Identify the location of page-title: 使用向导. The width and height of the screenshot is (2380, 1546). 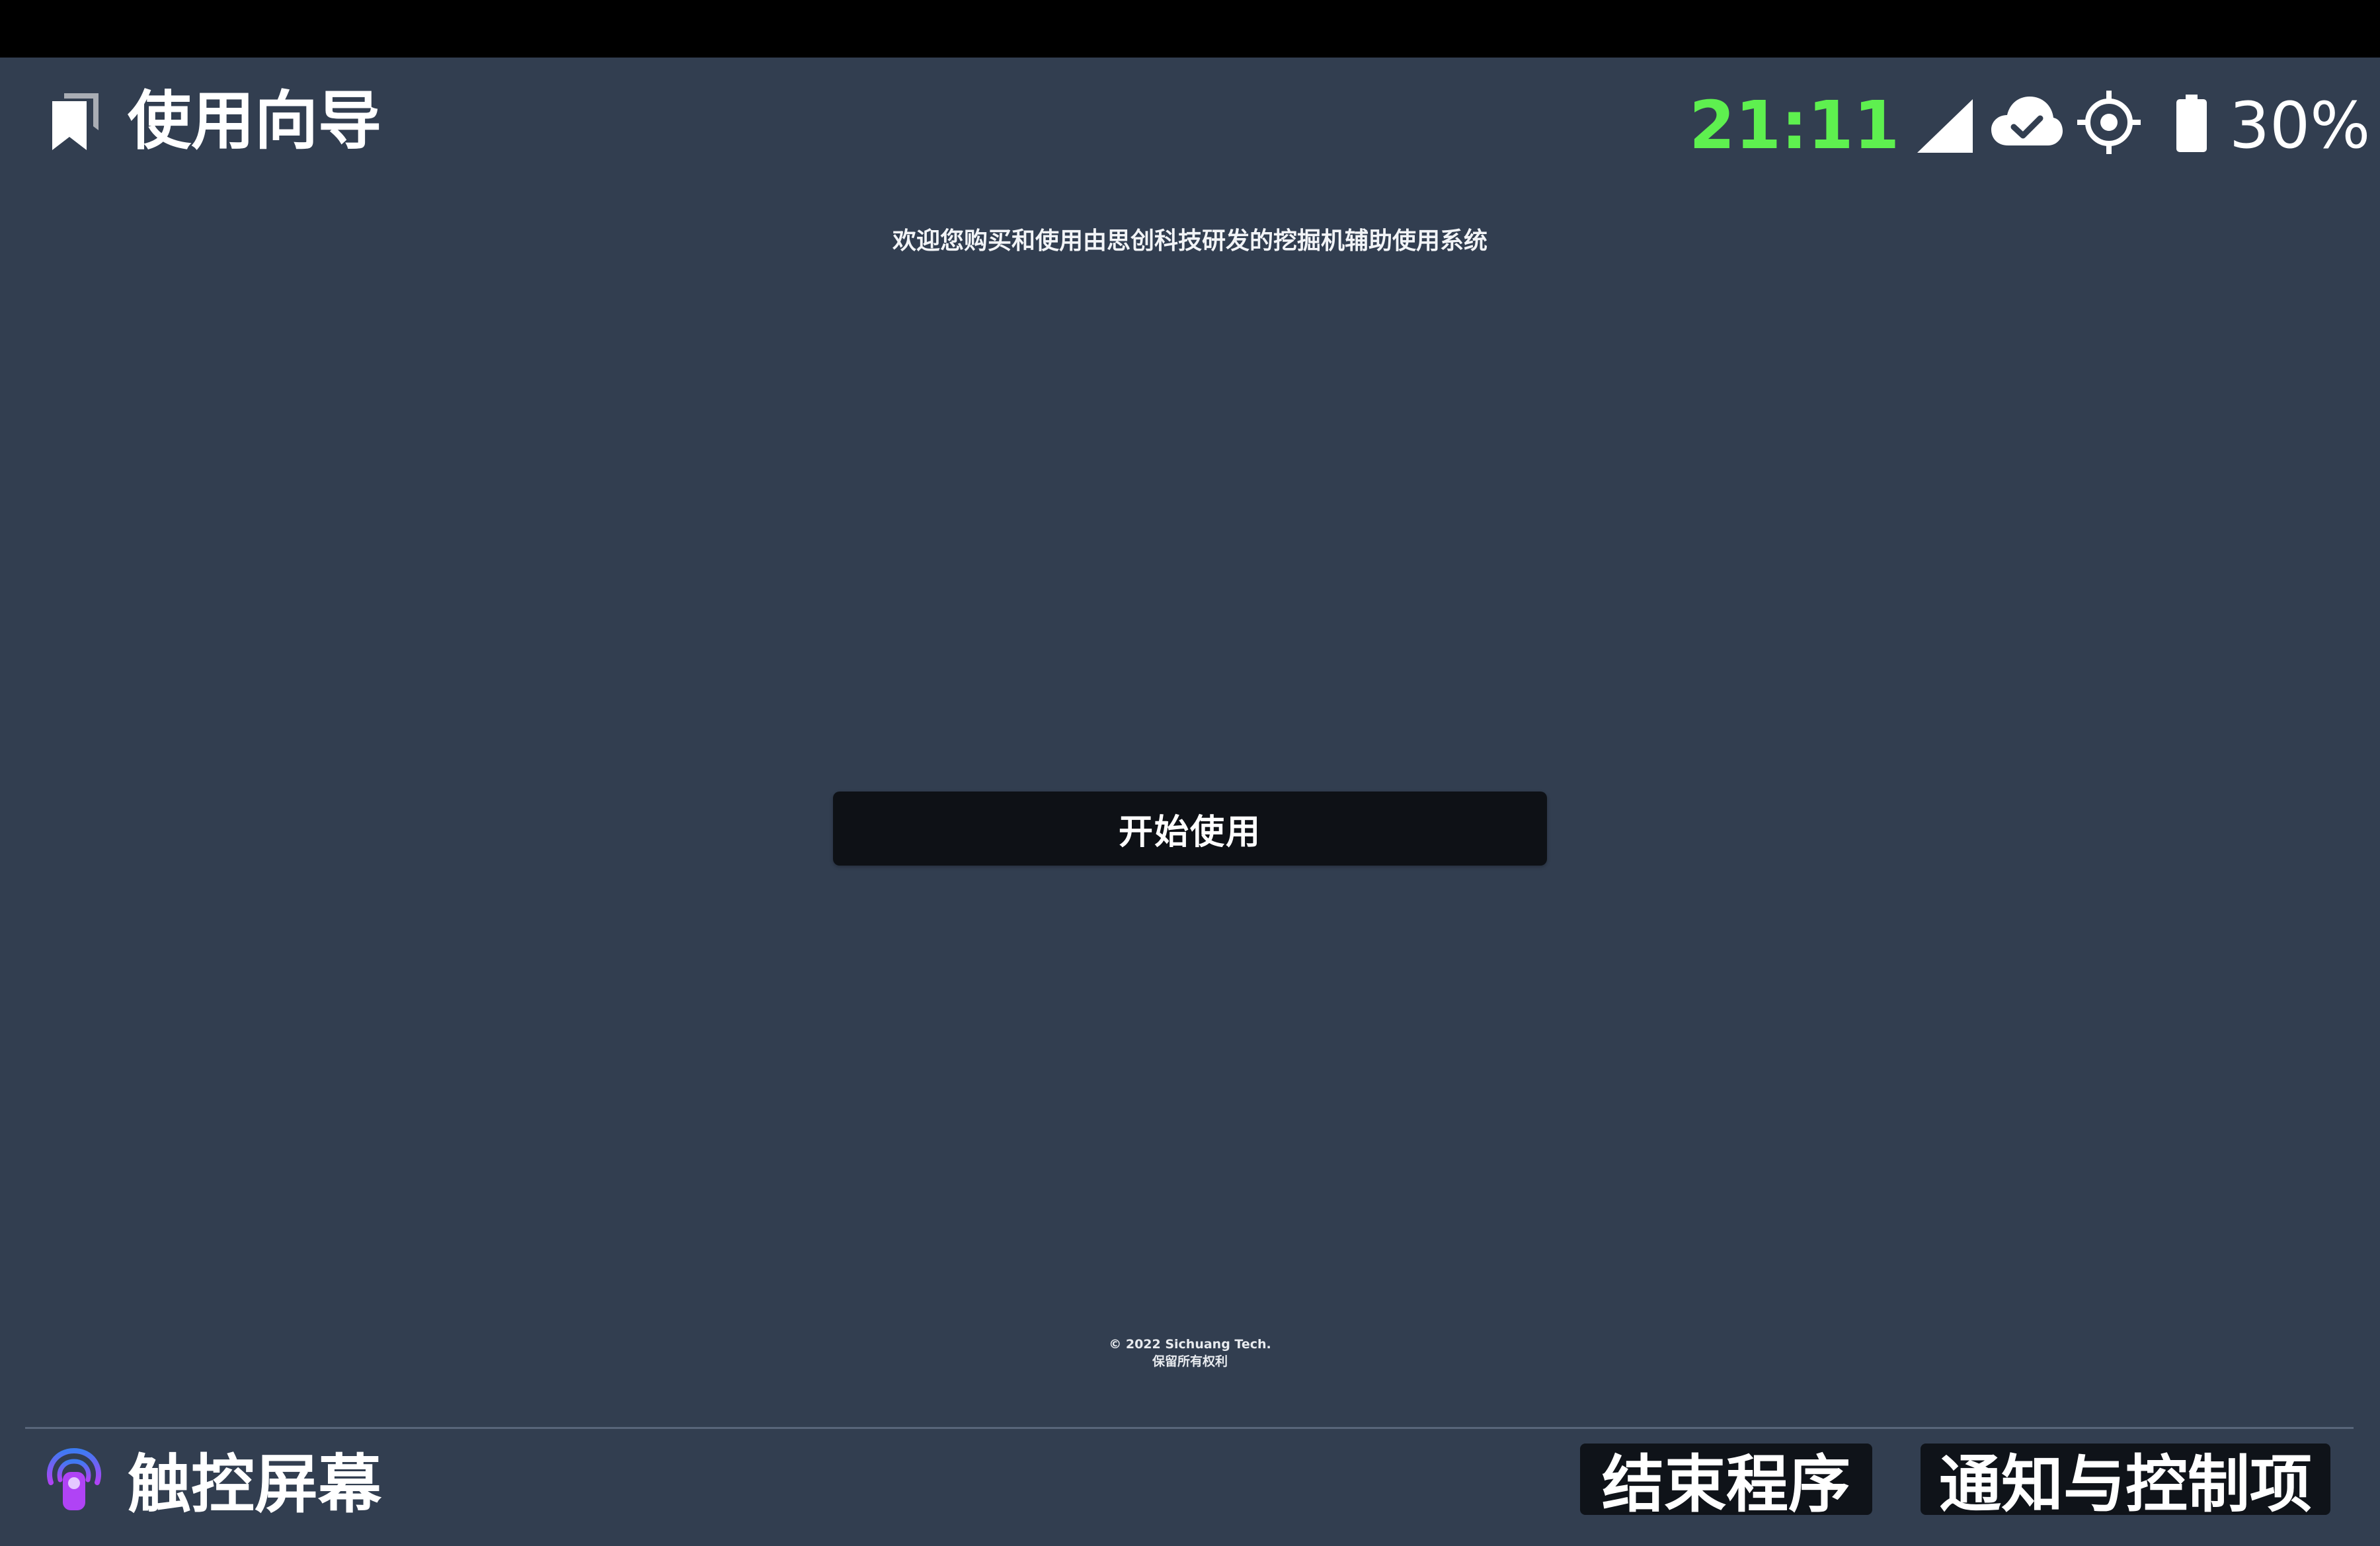
(254, 121).